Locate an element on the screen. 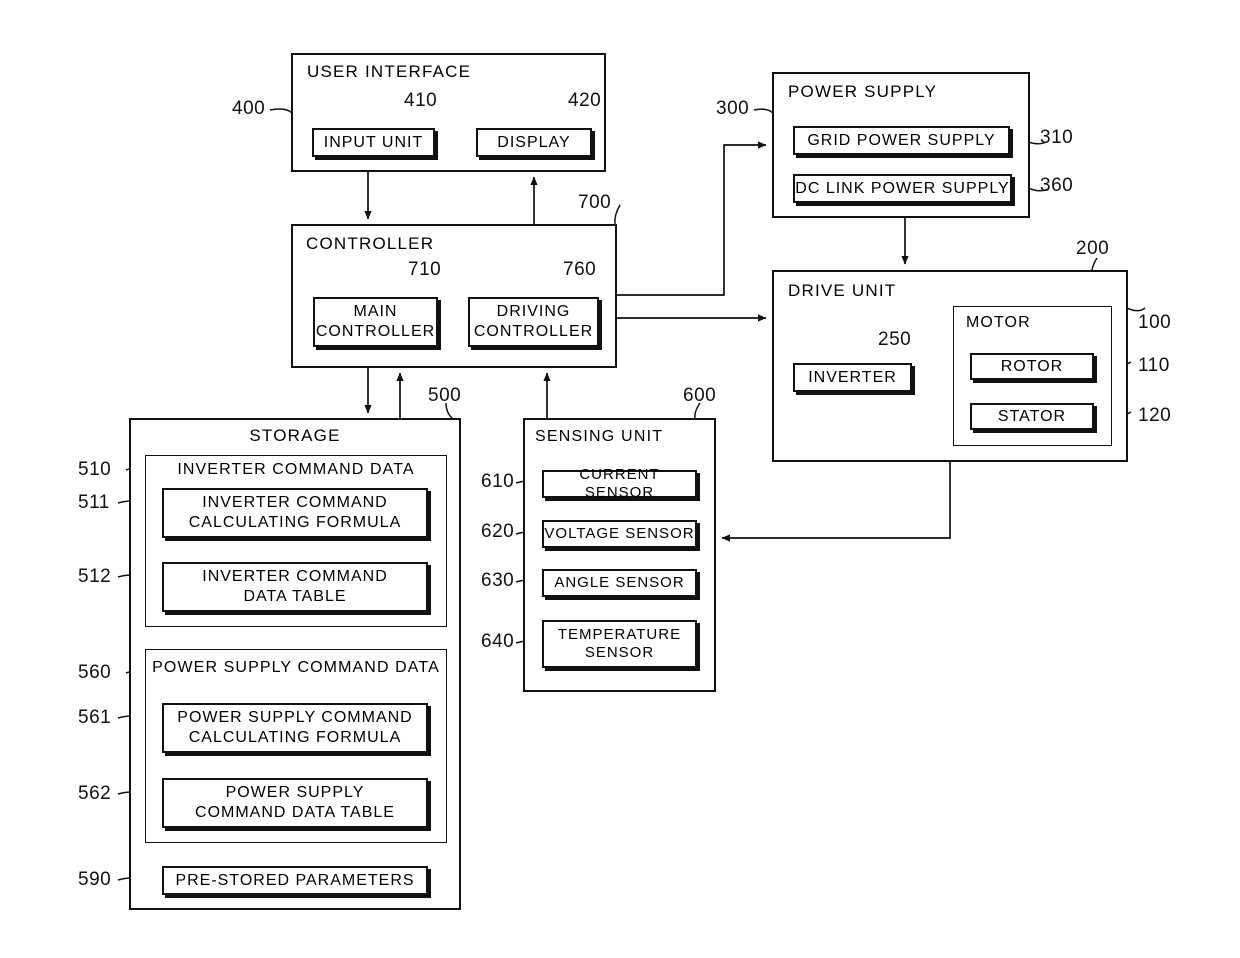  component-main-controller: MAIN CONTROLLER is located at coordinates (375, 322).